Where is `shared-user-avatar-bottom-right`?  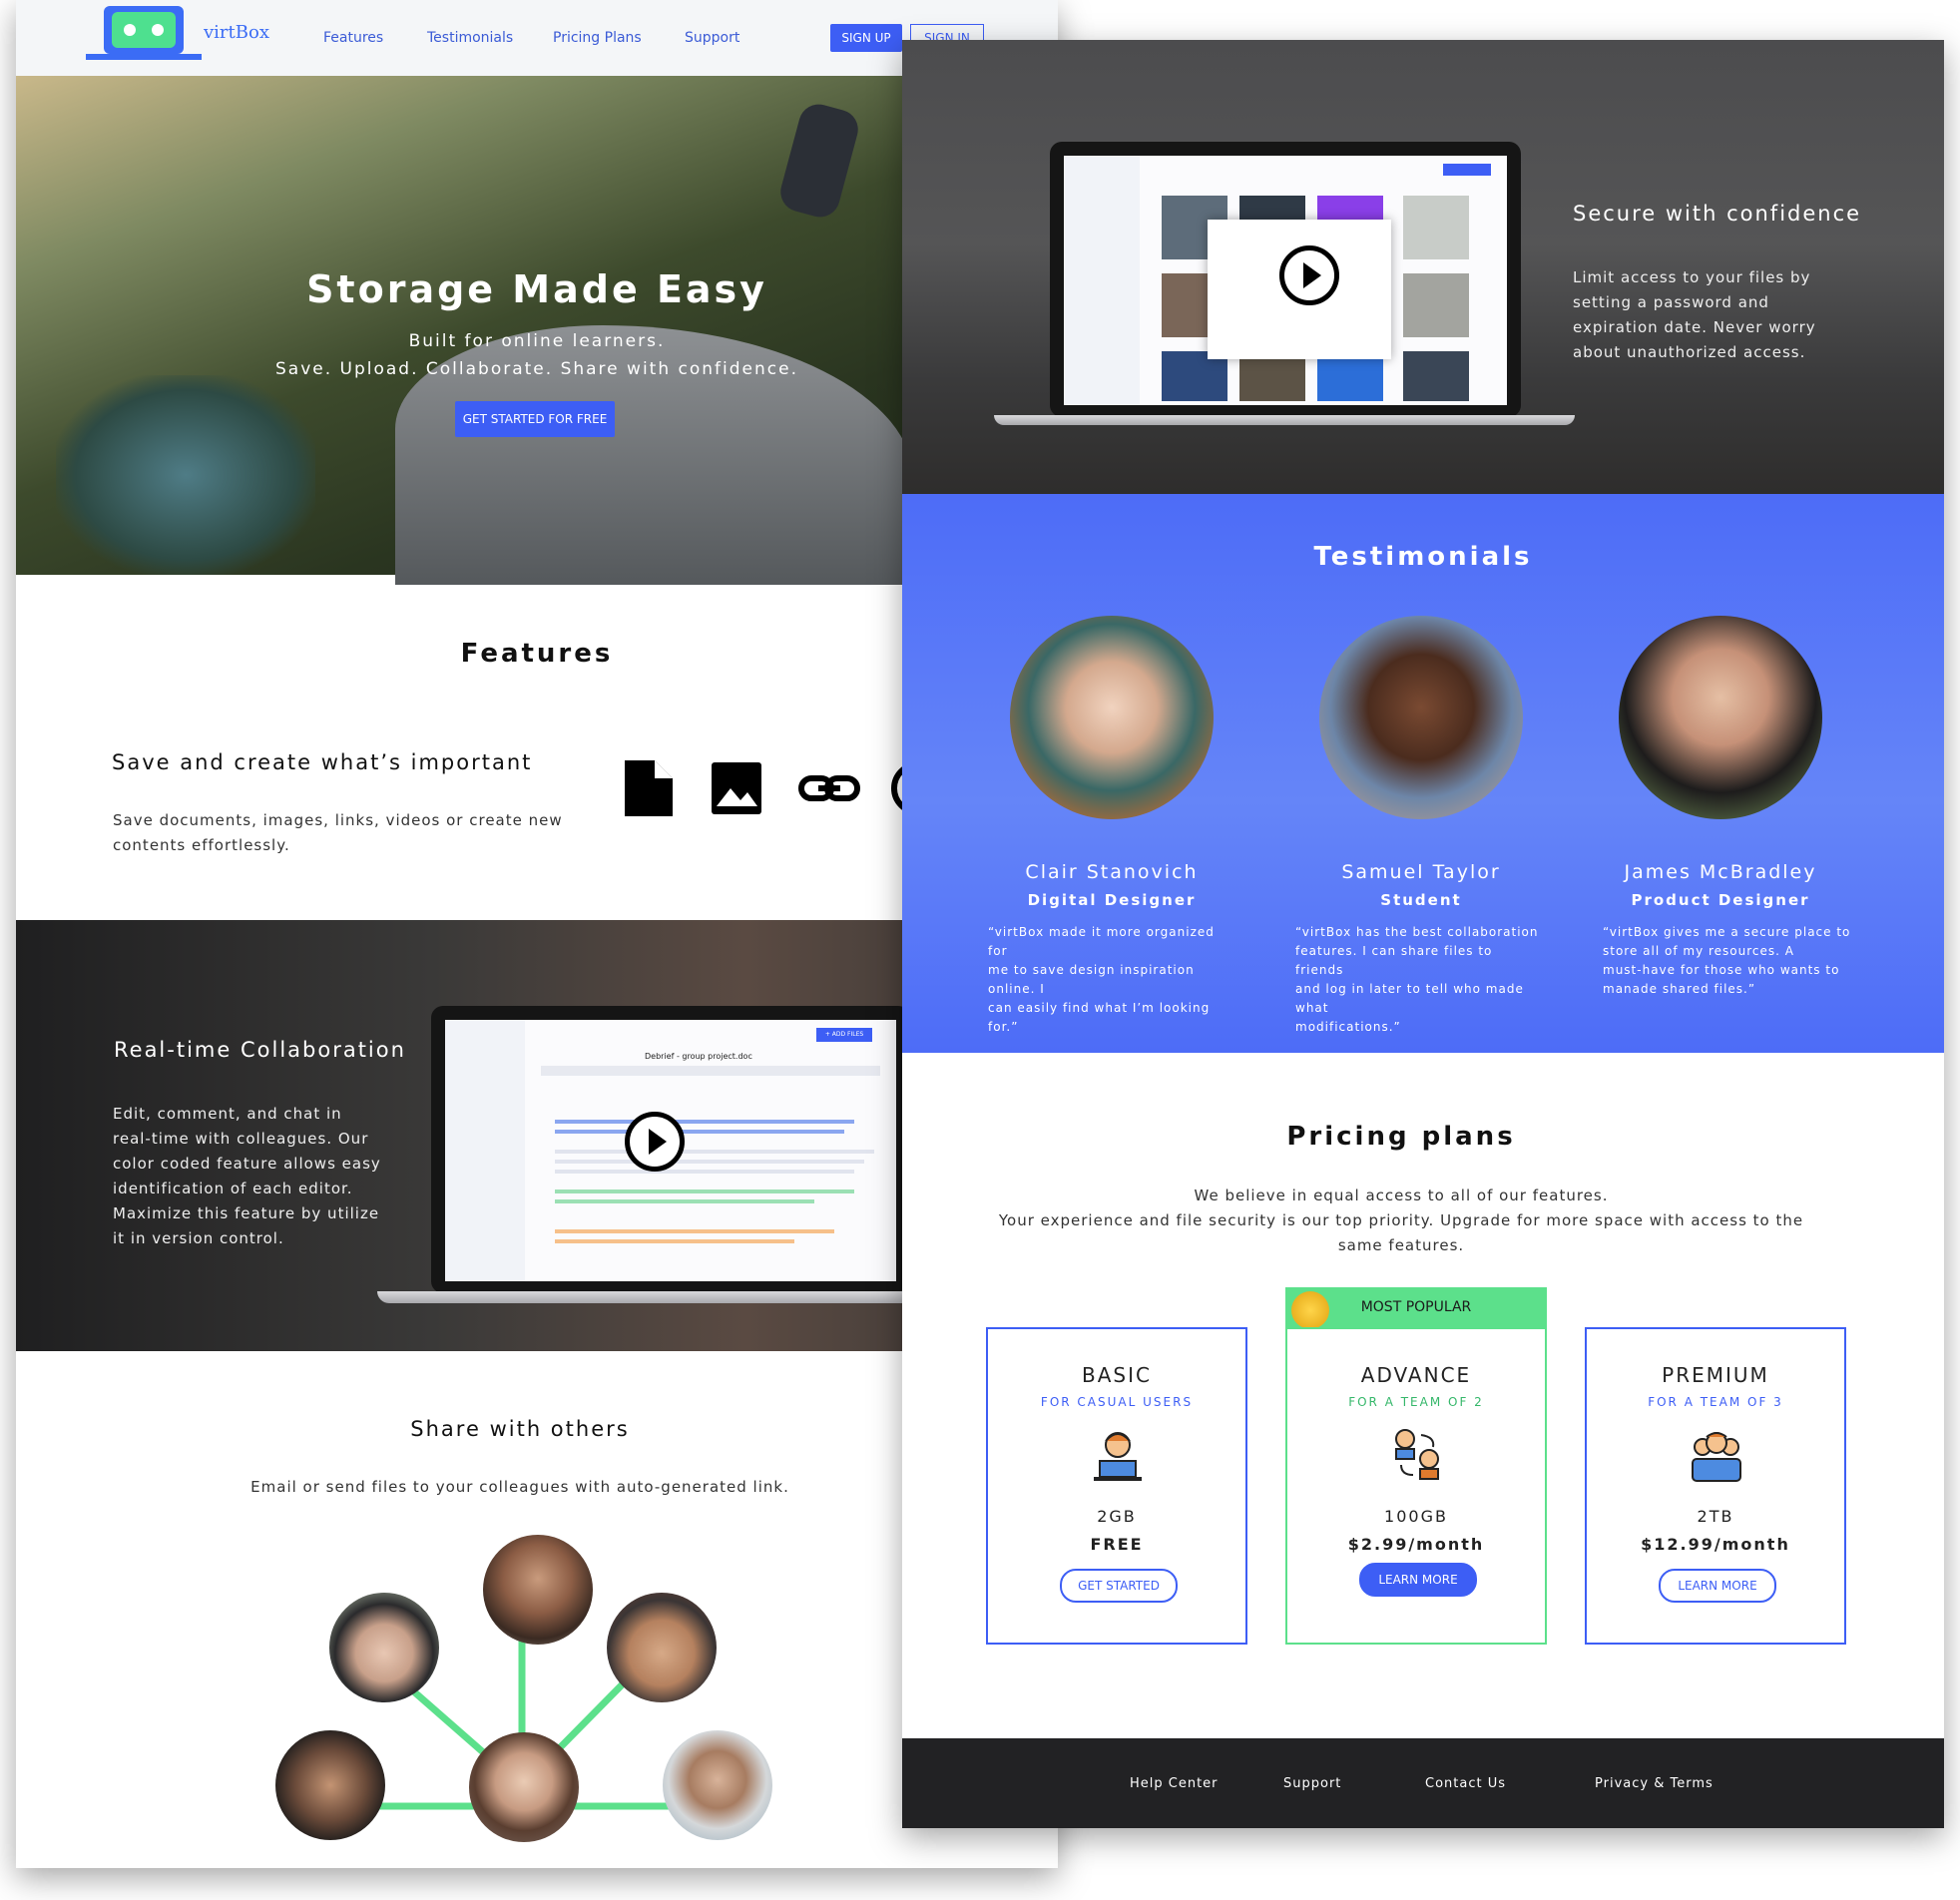
shared-user-avatar-bottom-right is located at coordinates (717, 1785).